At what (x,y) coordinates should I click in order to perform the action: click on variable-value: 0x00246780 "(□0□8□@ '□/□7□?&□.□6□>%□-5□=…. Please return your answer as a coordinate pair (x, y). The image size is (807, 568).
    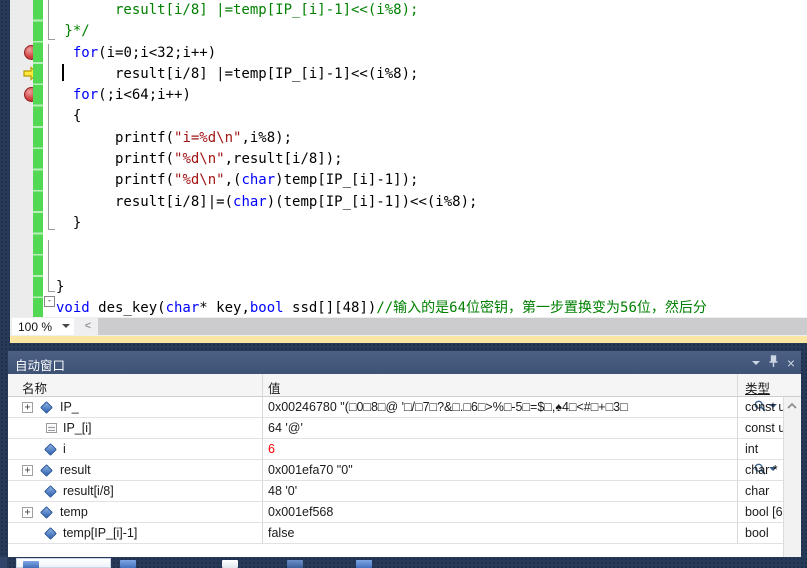
    Looking at the image, I should click on (500, 407).